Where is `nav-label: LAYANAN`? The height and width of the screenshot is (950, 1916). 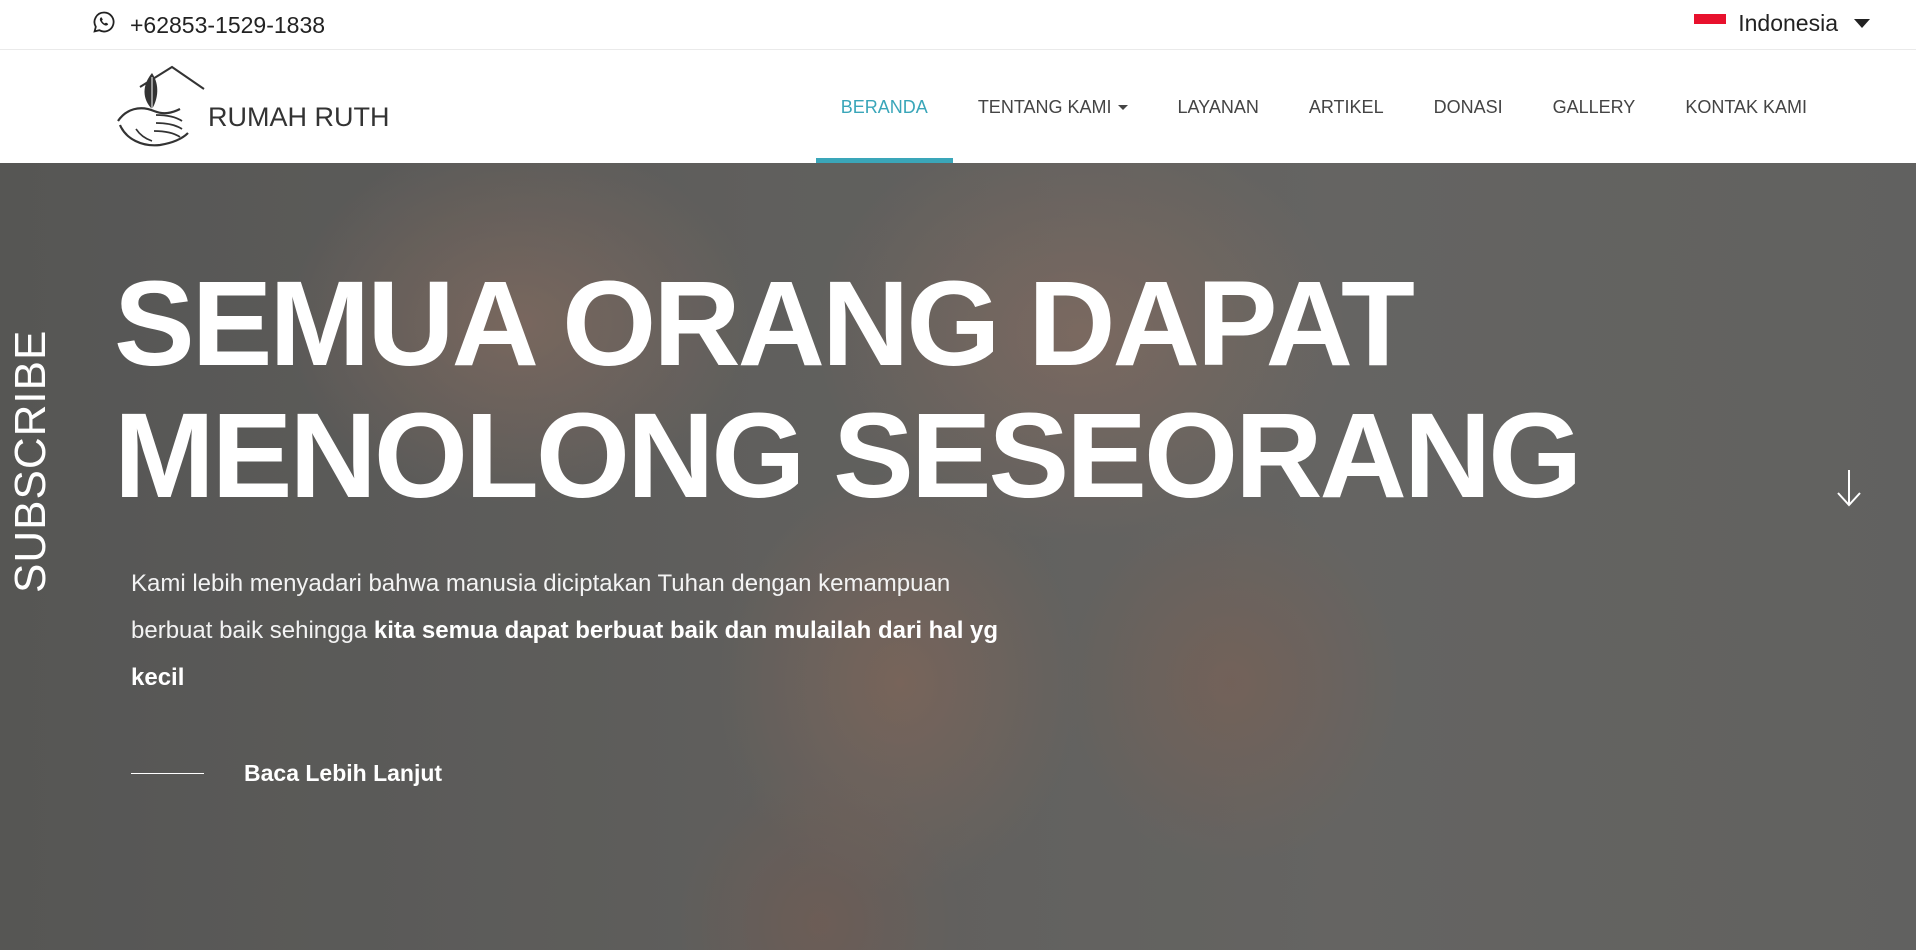
nav-label: LAYANAN is located at coordinates (1218, 106).